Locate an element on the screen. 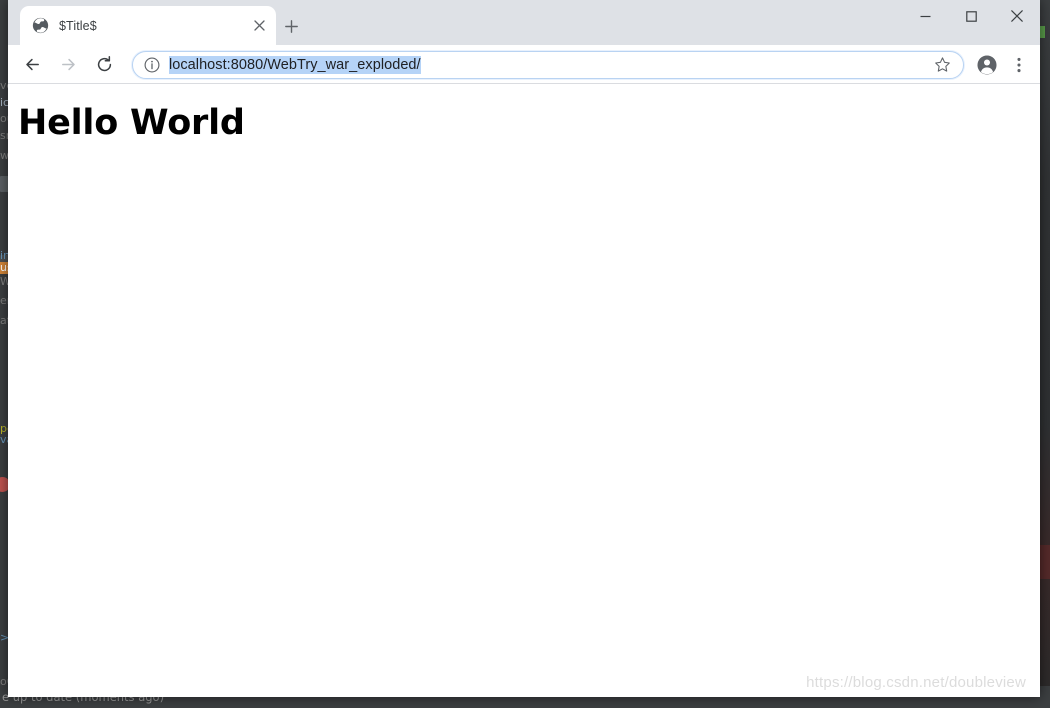 The height and width of the screenshot is (708, 1050). arrow-left-icon is located at coordinates (32, 64).